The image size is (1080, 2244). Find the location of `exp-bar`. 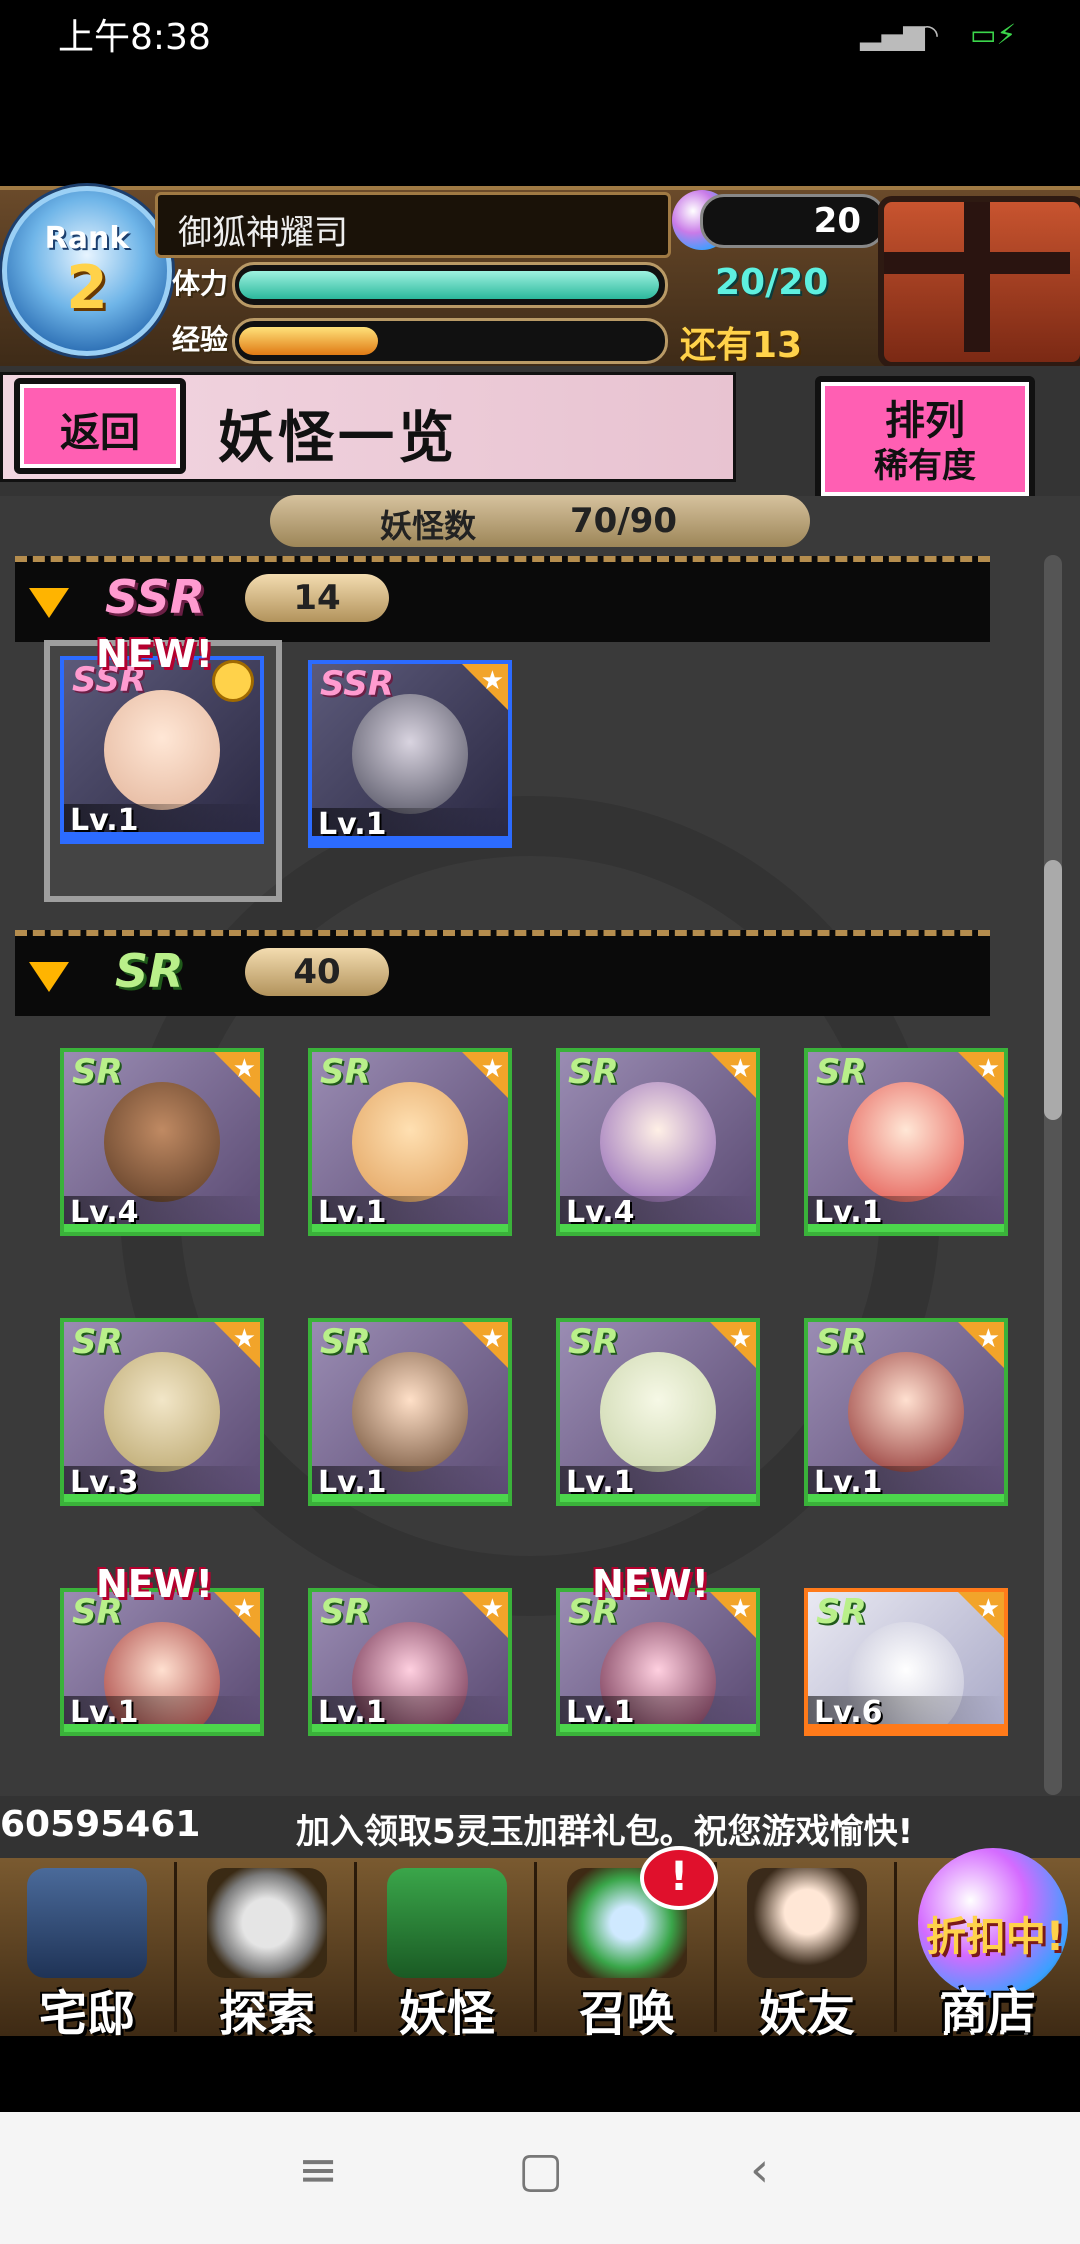

exp-bar is located at coordinates (450, 341).